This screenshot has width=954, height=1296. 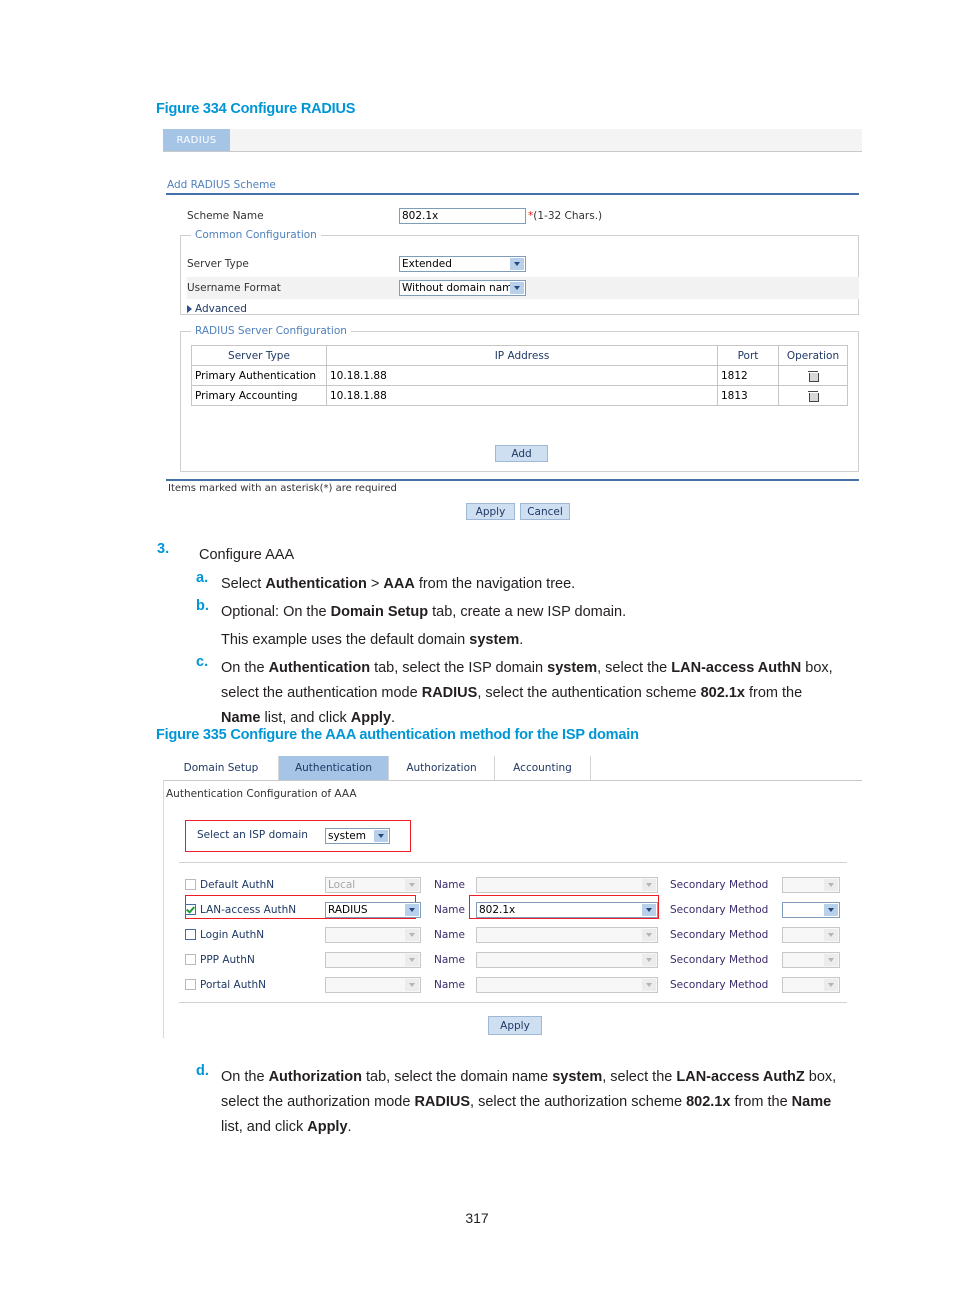 What do you see at coordinates (811, 959) in the screenshot?
I see `secondary-select-ppp-authn` at bounding box center [811, 959].